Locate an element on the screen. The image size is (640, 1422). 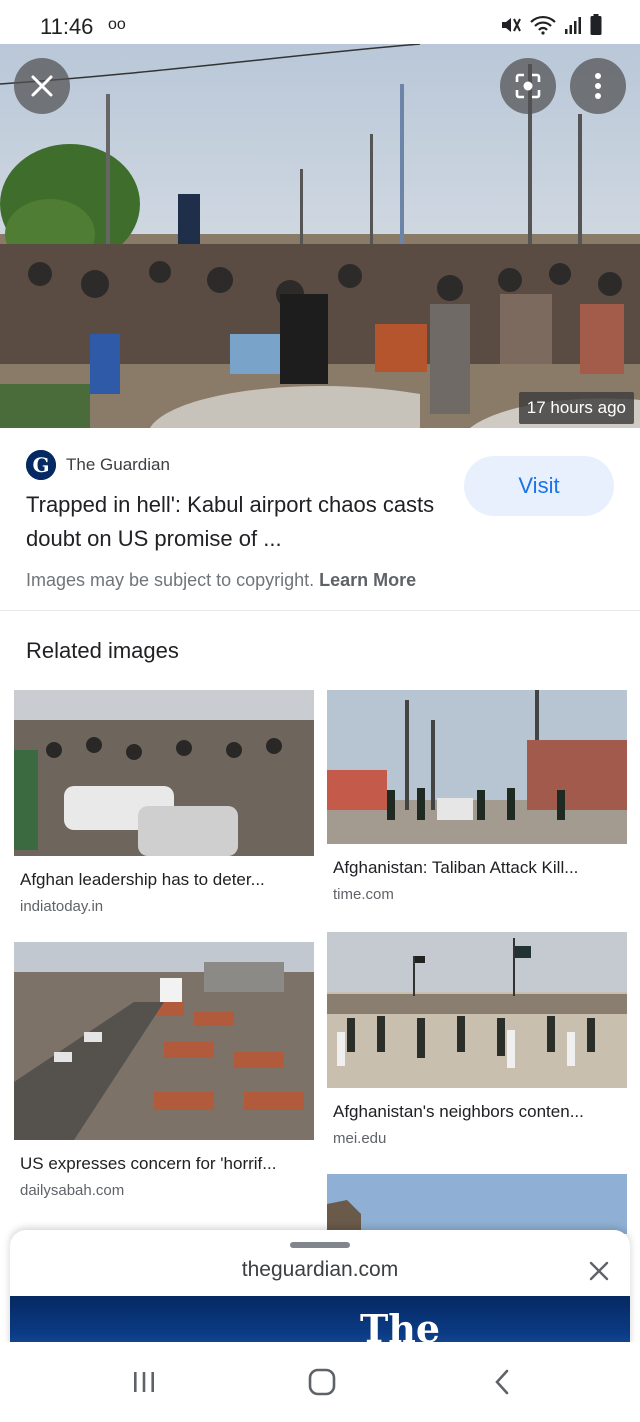
drag-handle is located at coordinates (320, 1245).